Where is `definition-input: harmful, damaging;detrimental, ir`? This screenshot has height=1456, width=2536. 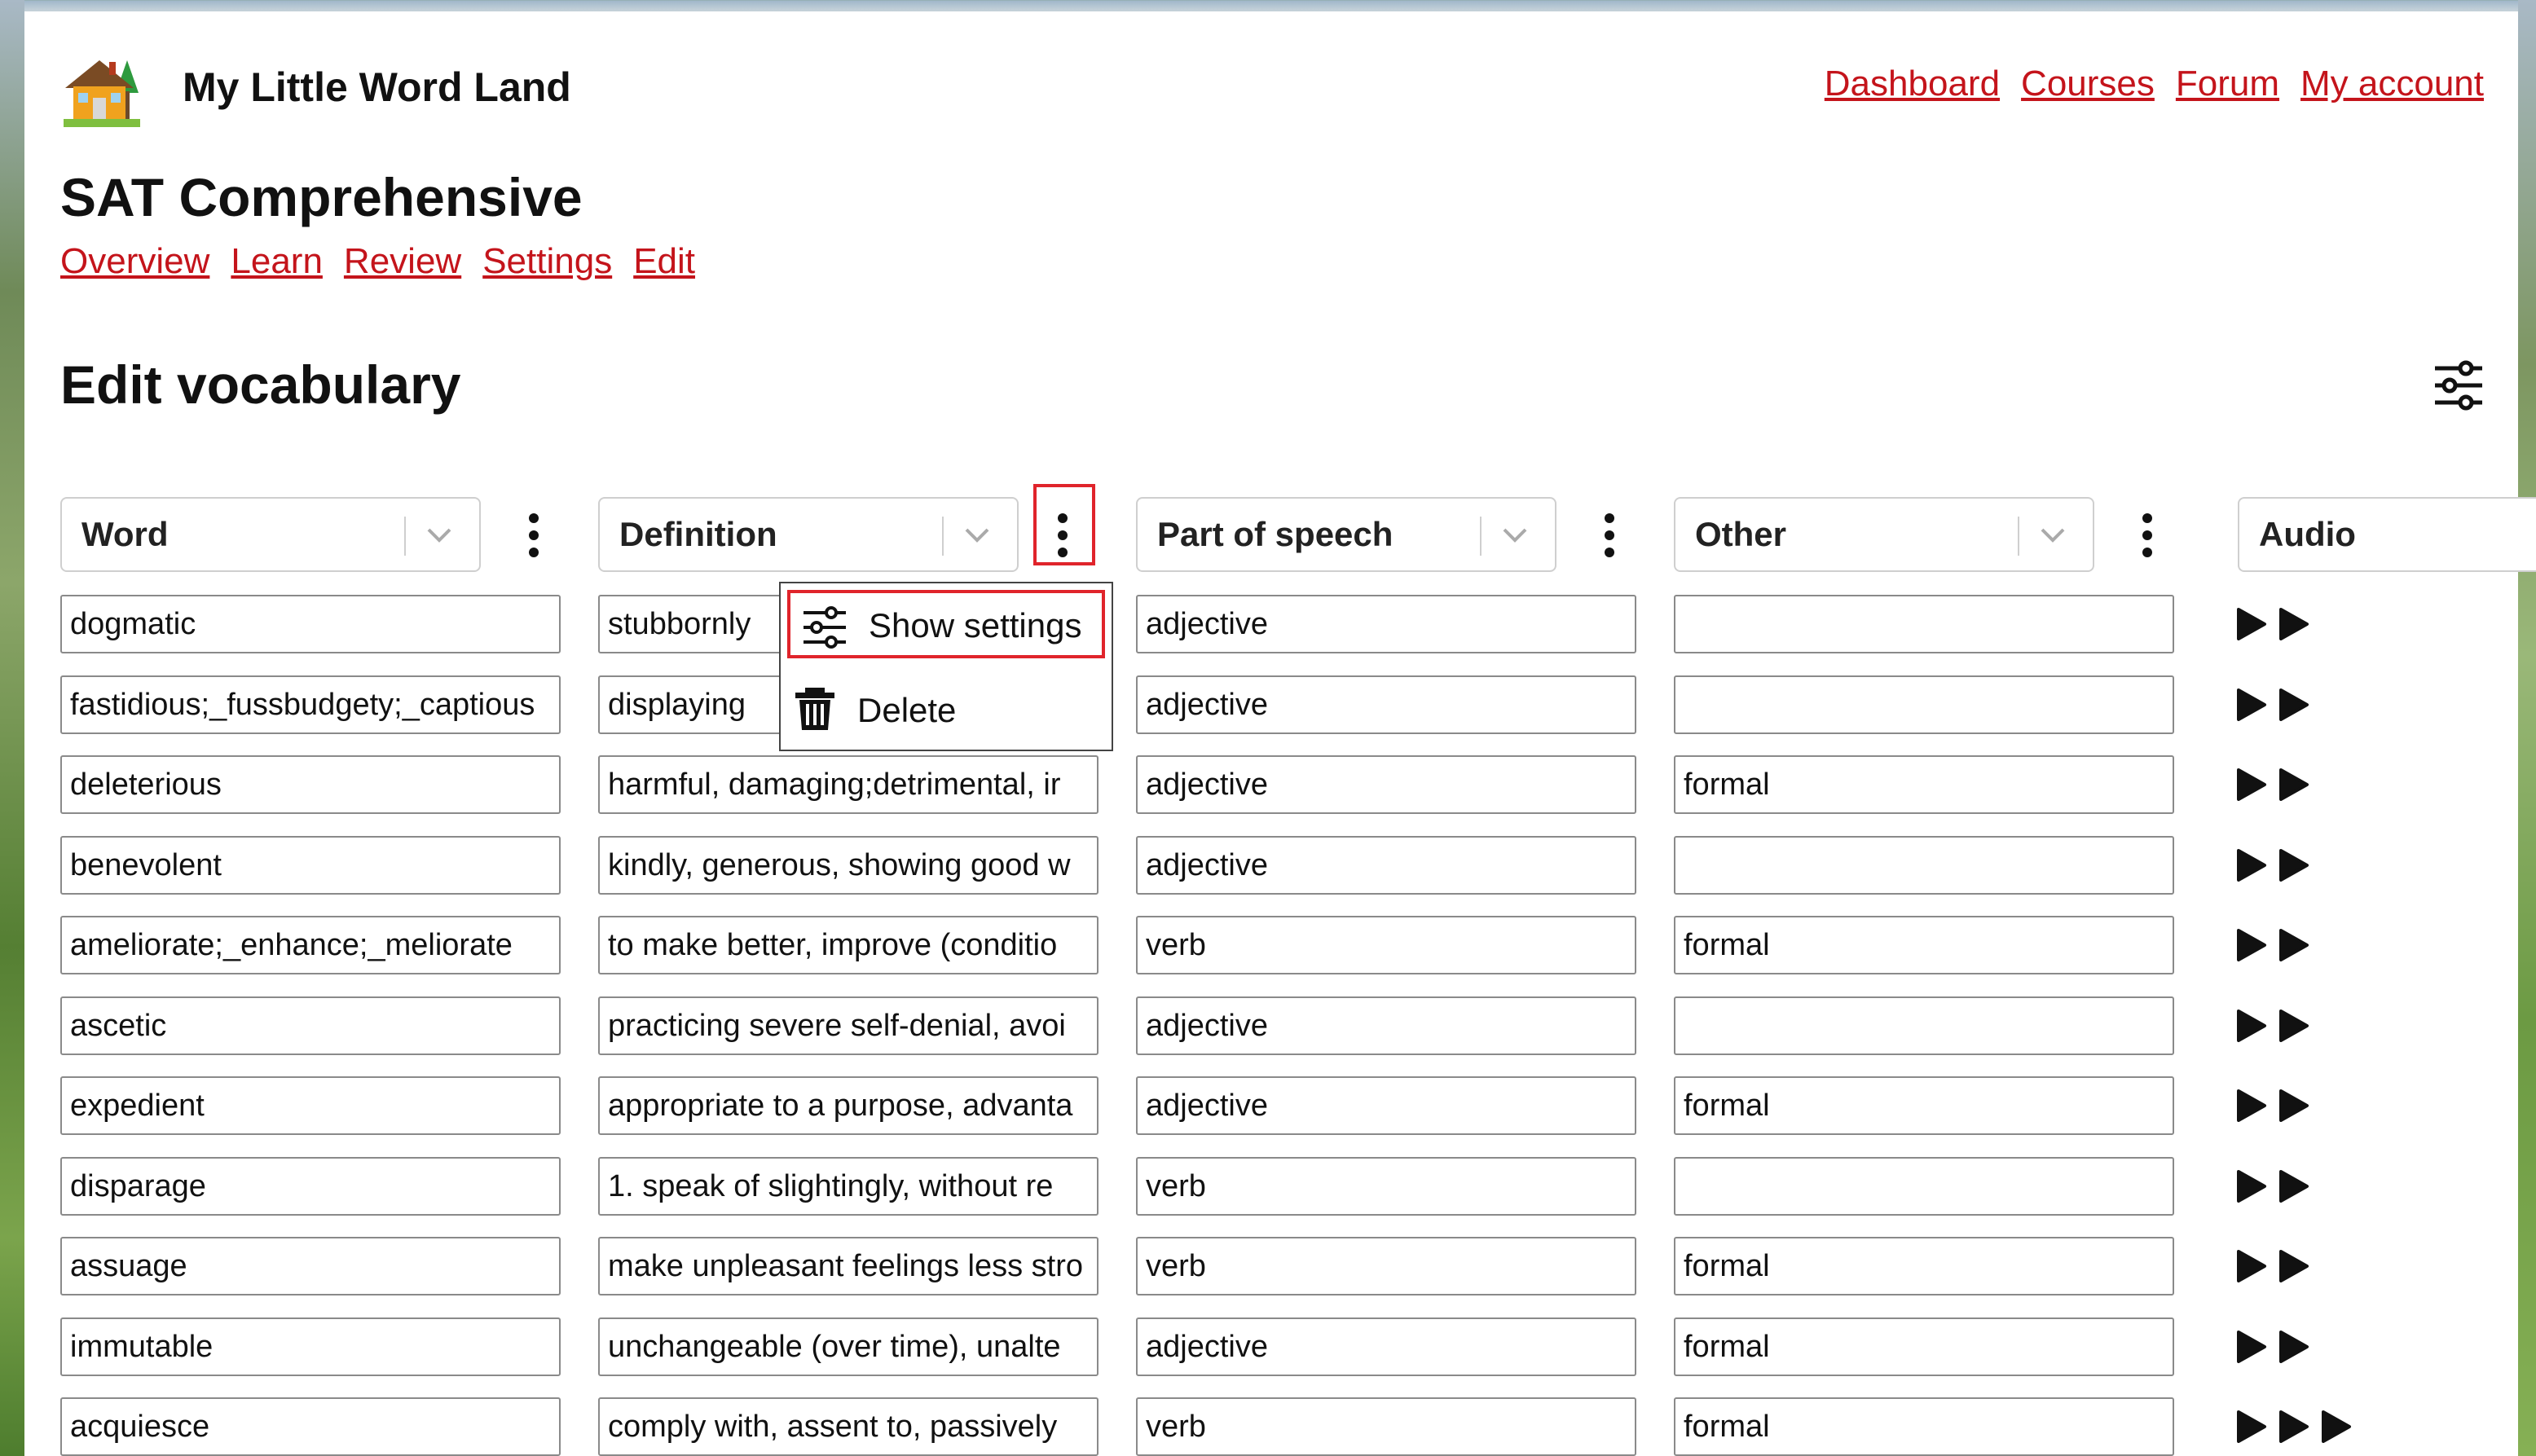
definition-input: harmful, damaging;detrimental, ir is located at coordinates (848, 785).